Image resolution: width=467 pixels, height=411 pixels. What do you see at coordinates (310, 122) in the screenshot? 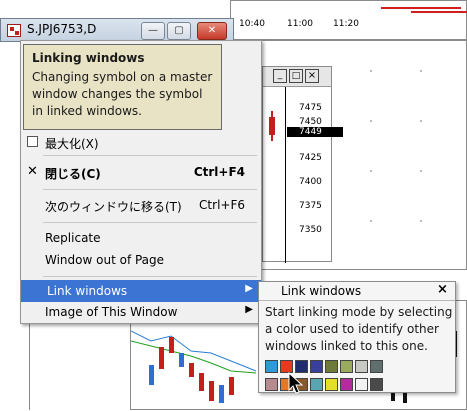
I see `price-label: 7450` at bounding box center [310, 122].